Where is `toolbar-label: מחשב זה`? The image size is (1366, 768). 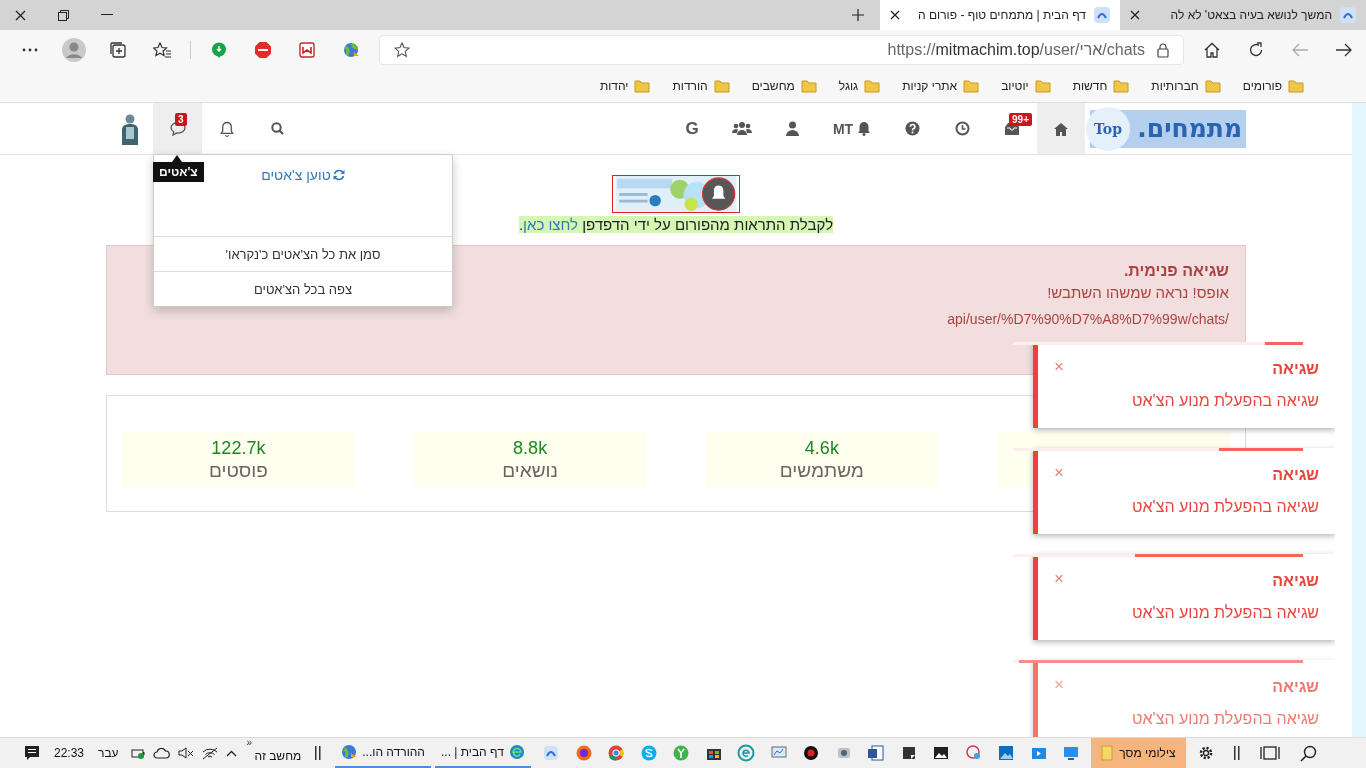
toolbar-label: מחשב זה is located at coordinates (278, 756).